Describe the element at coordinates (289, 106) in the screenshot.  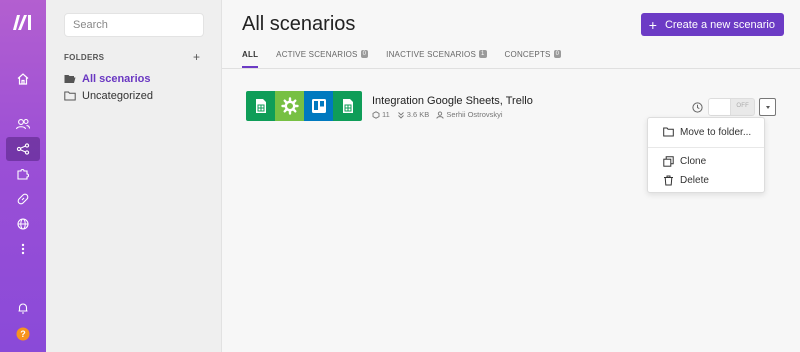
I see `tools-icon` at that location.